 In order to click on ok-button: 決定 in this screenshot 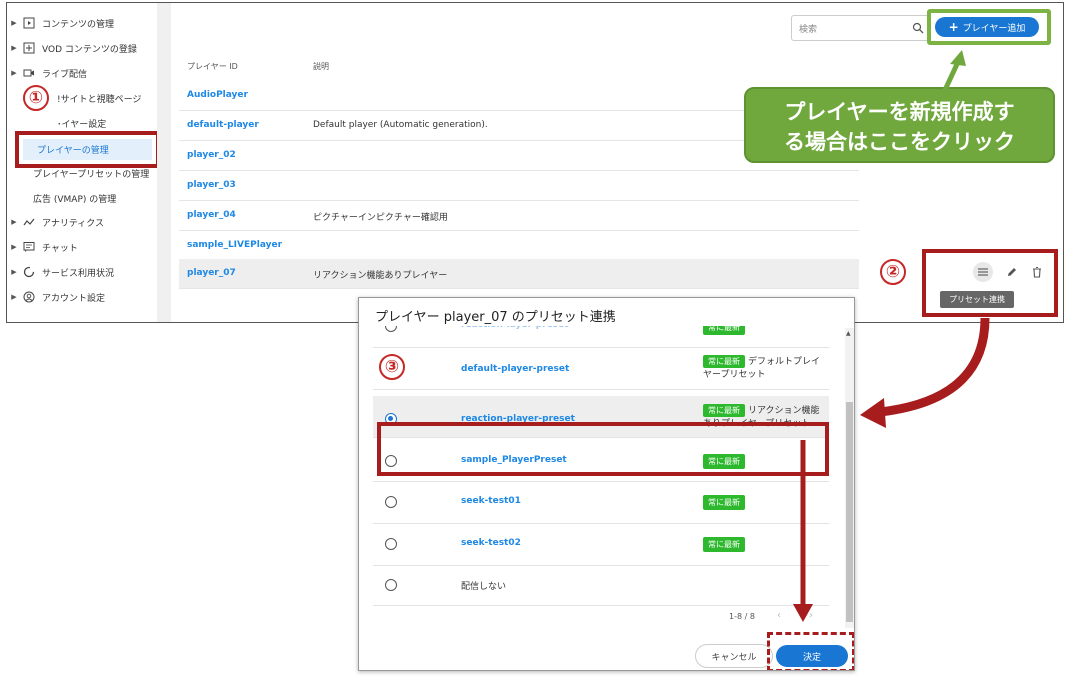, I will do `click(812, 656)`.